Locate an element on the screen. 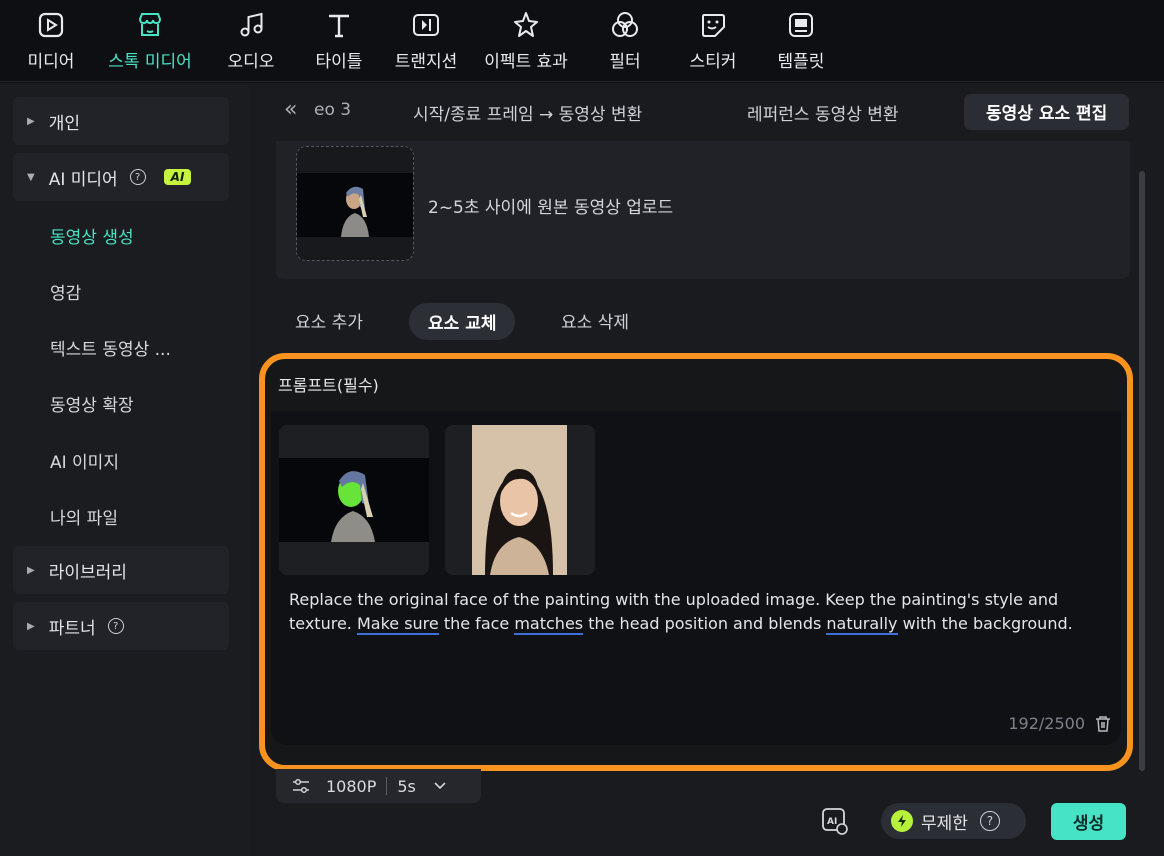 The height and width of the screenshot is (856, 1164). sidebar-item-video-generation: 동영상 생성 is located at coordinates (92, 235).